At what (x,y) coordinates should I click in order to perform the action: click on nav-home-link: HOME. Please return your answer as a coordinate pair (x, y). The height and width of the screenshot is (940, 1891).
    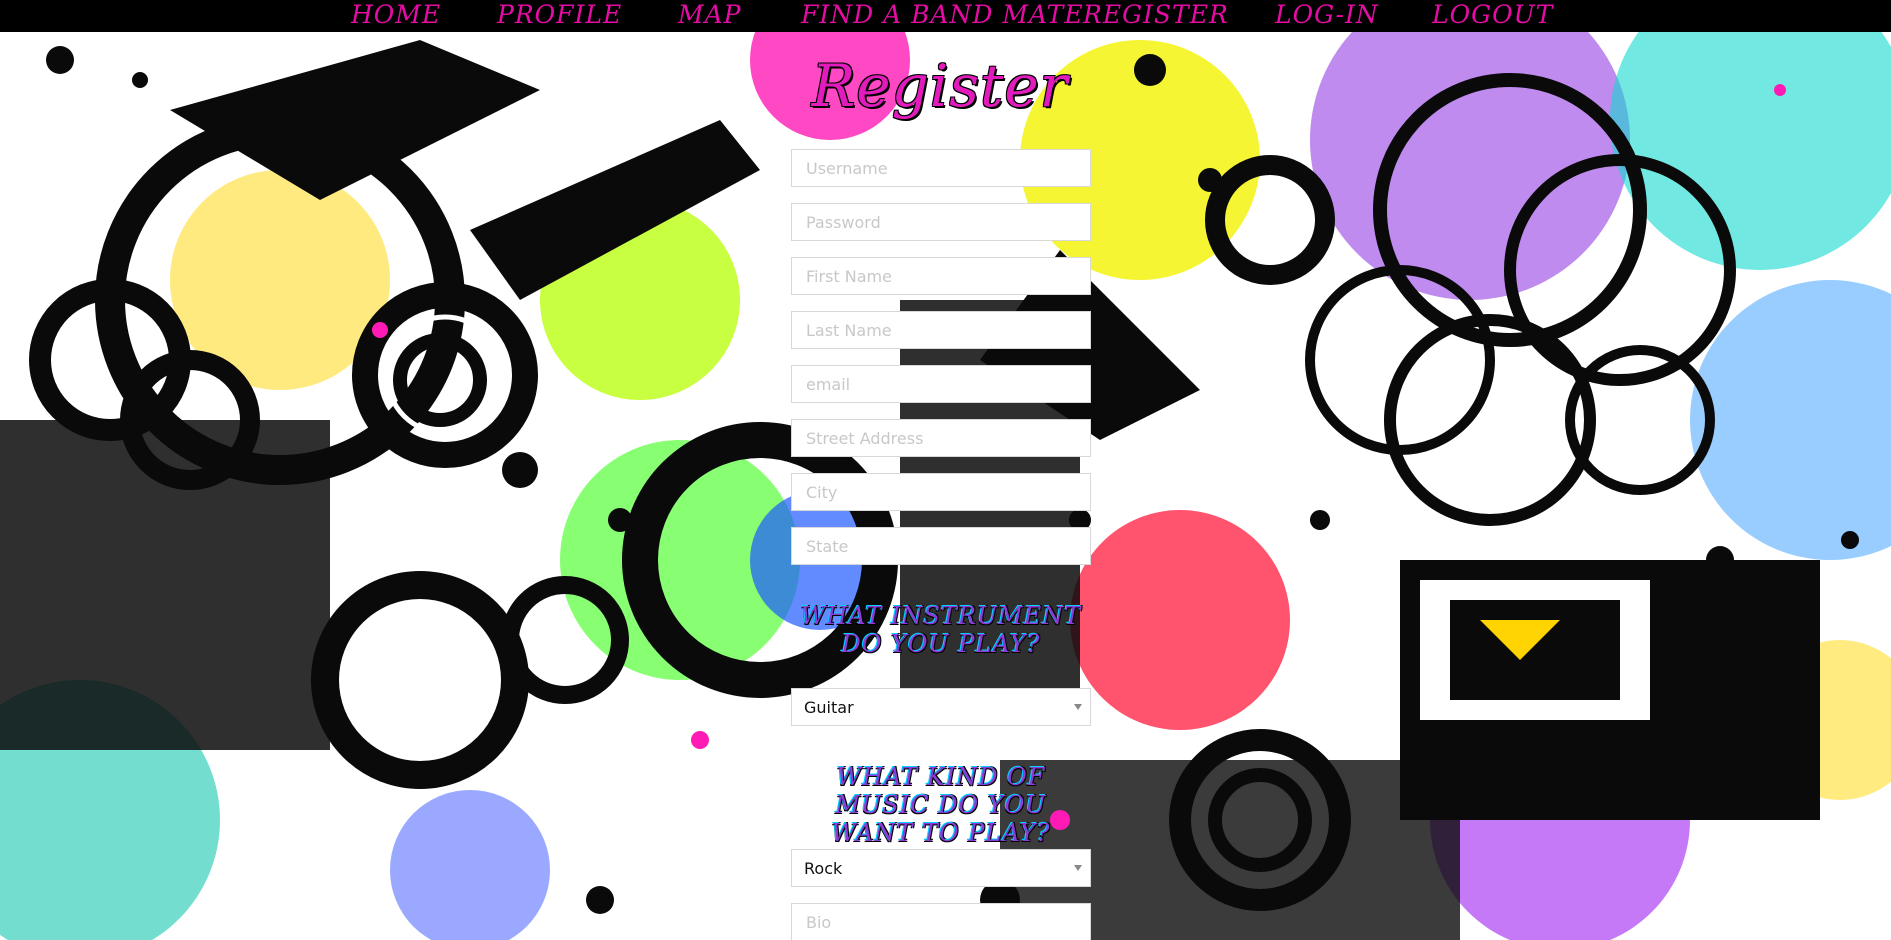
    Looking at the image, I should click on (396, 16).